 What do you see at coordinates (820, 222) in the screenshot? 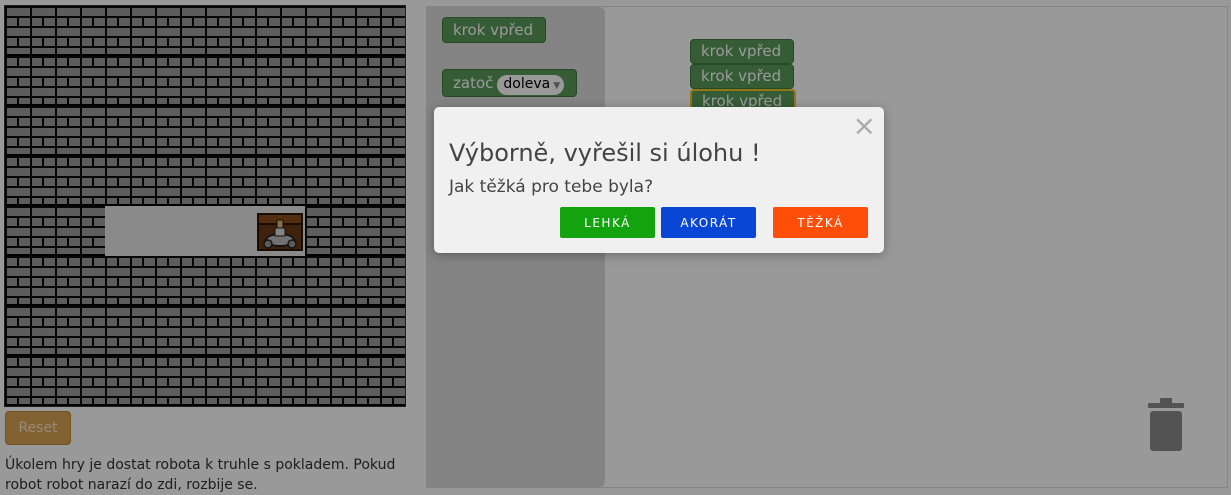
I see `hard-button: TĚŽKÁ` at bounding box center [820, 222].